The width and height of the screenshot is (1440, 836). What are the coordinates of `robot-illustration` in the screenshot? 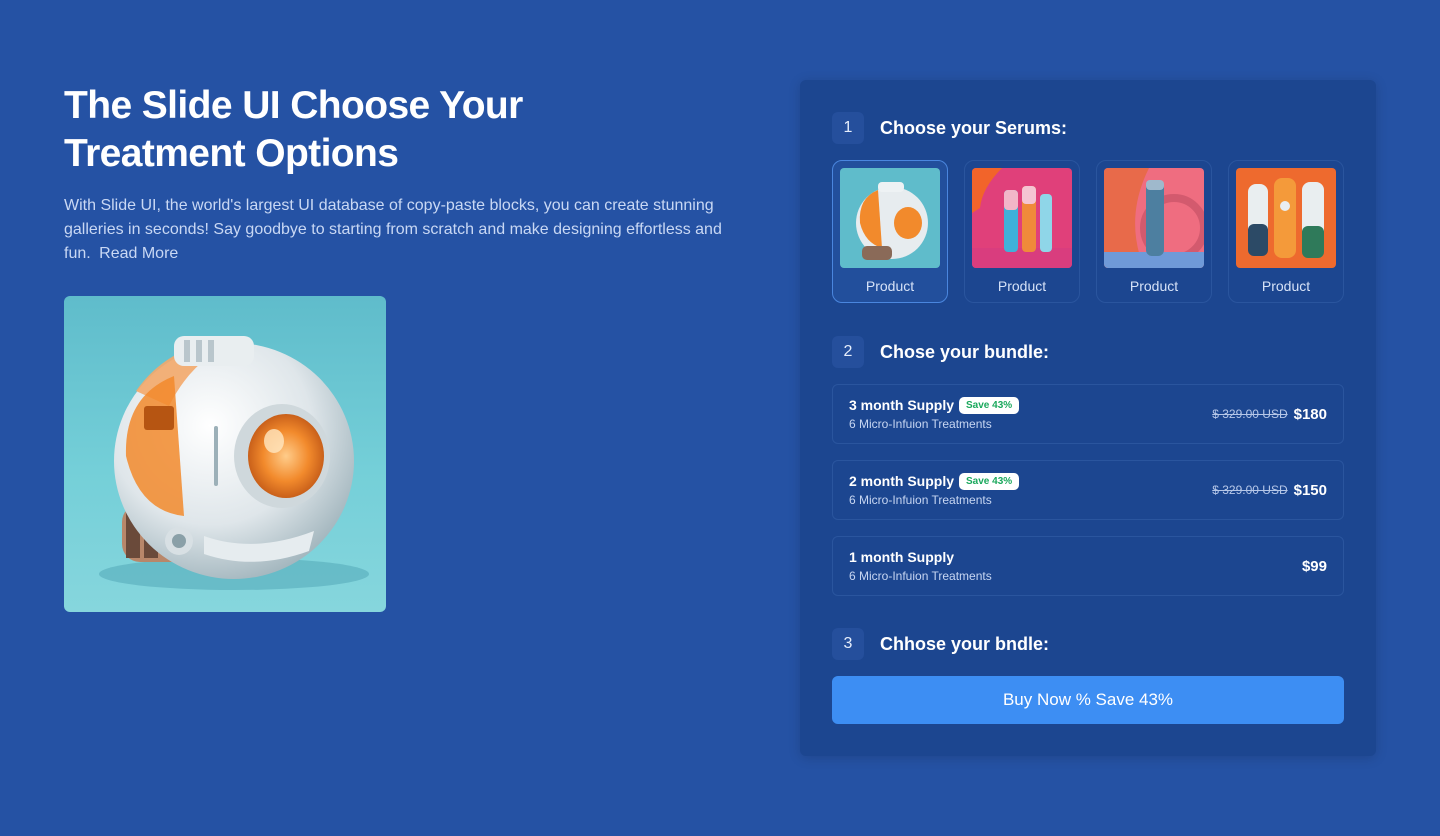 It's located at (234, 463).